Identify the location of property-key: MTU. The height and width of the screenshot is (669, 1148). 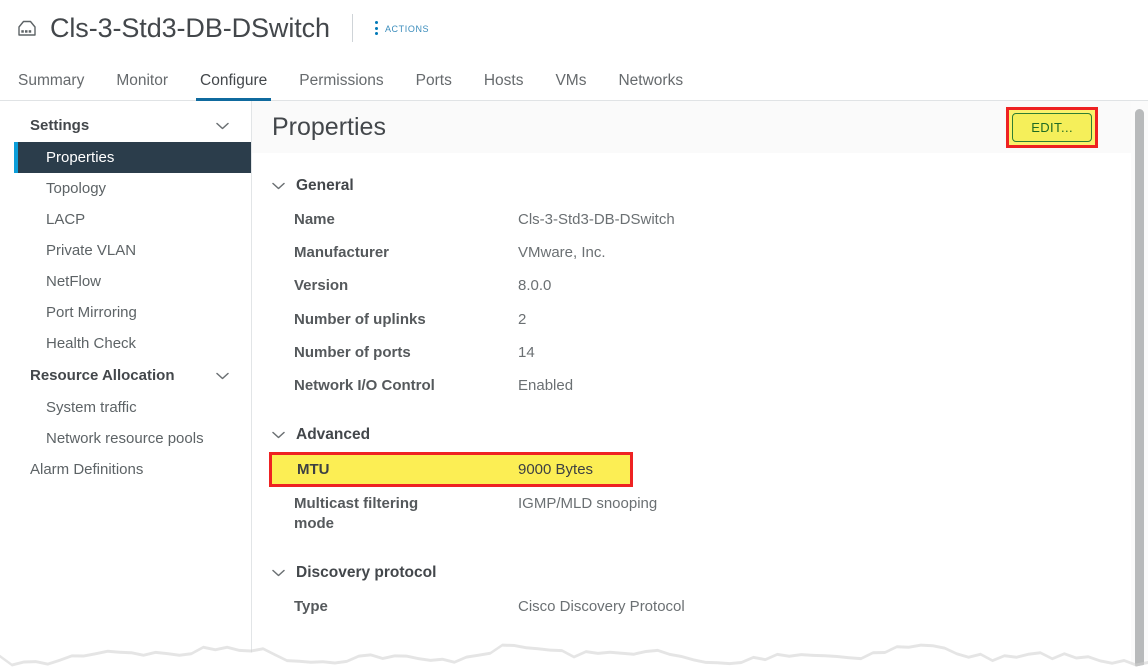
(313, 470).